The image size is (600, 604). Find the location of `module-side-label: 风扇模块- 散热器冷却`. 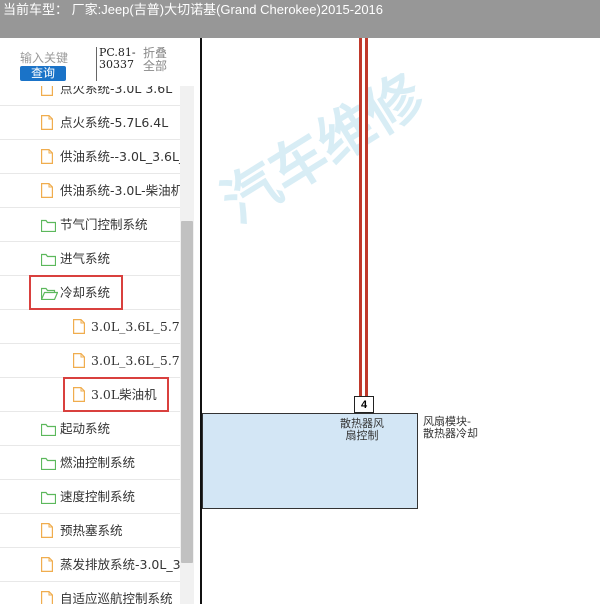

module-side-label: 风扇模块- 散热器冷却 is located at coordinates (450, 427).